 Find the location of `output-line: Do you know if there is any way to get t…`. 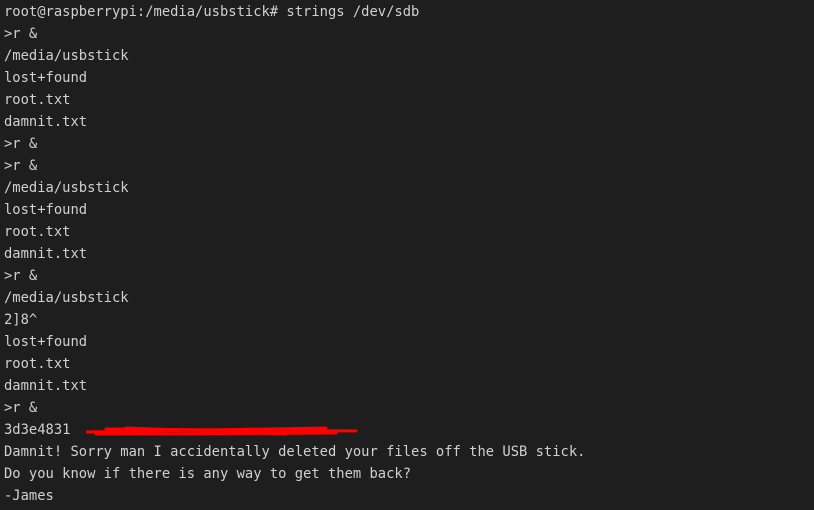

output-line: Do you know if there is any way to get t… is located at coordinates (208, 474).